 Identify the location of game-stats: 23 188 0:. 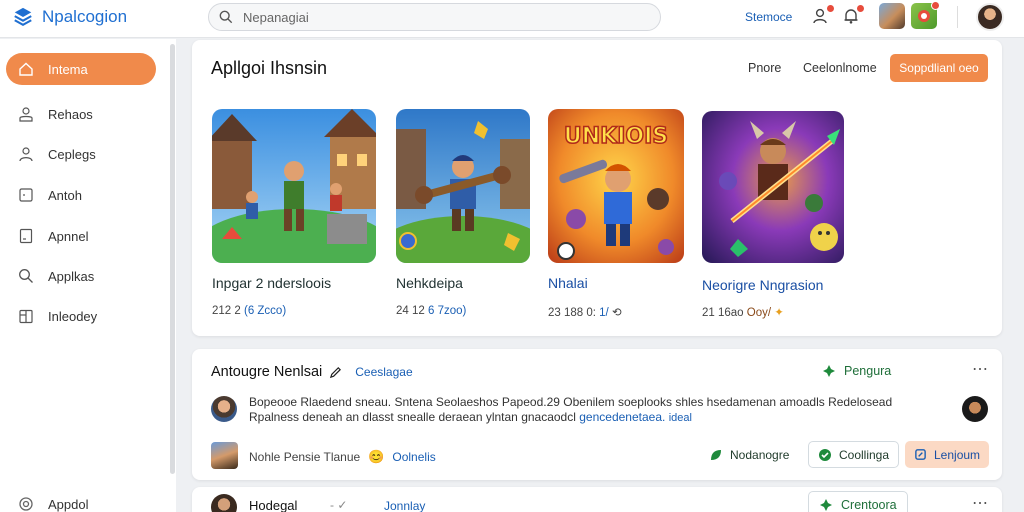
(572, 313).